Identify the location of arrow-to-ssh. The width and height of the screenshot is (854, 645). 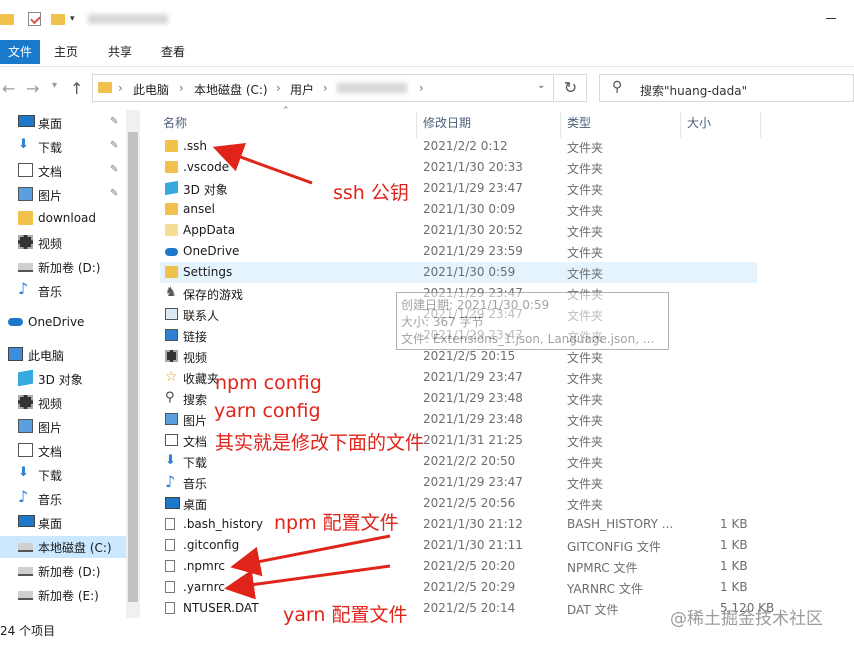
(262, 164).